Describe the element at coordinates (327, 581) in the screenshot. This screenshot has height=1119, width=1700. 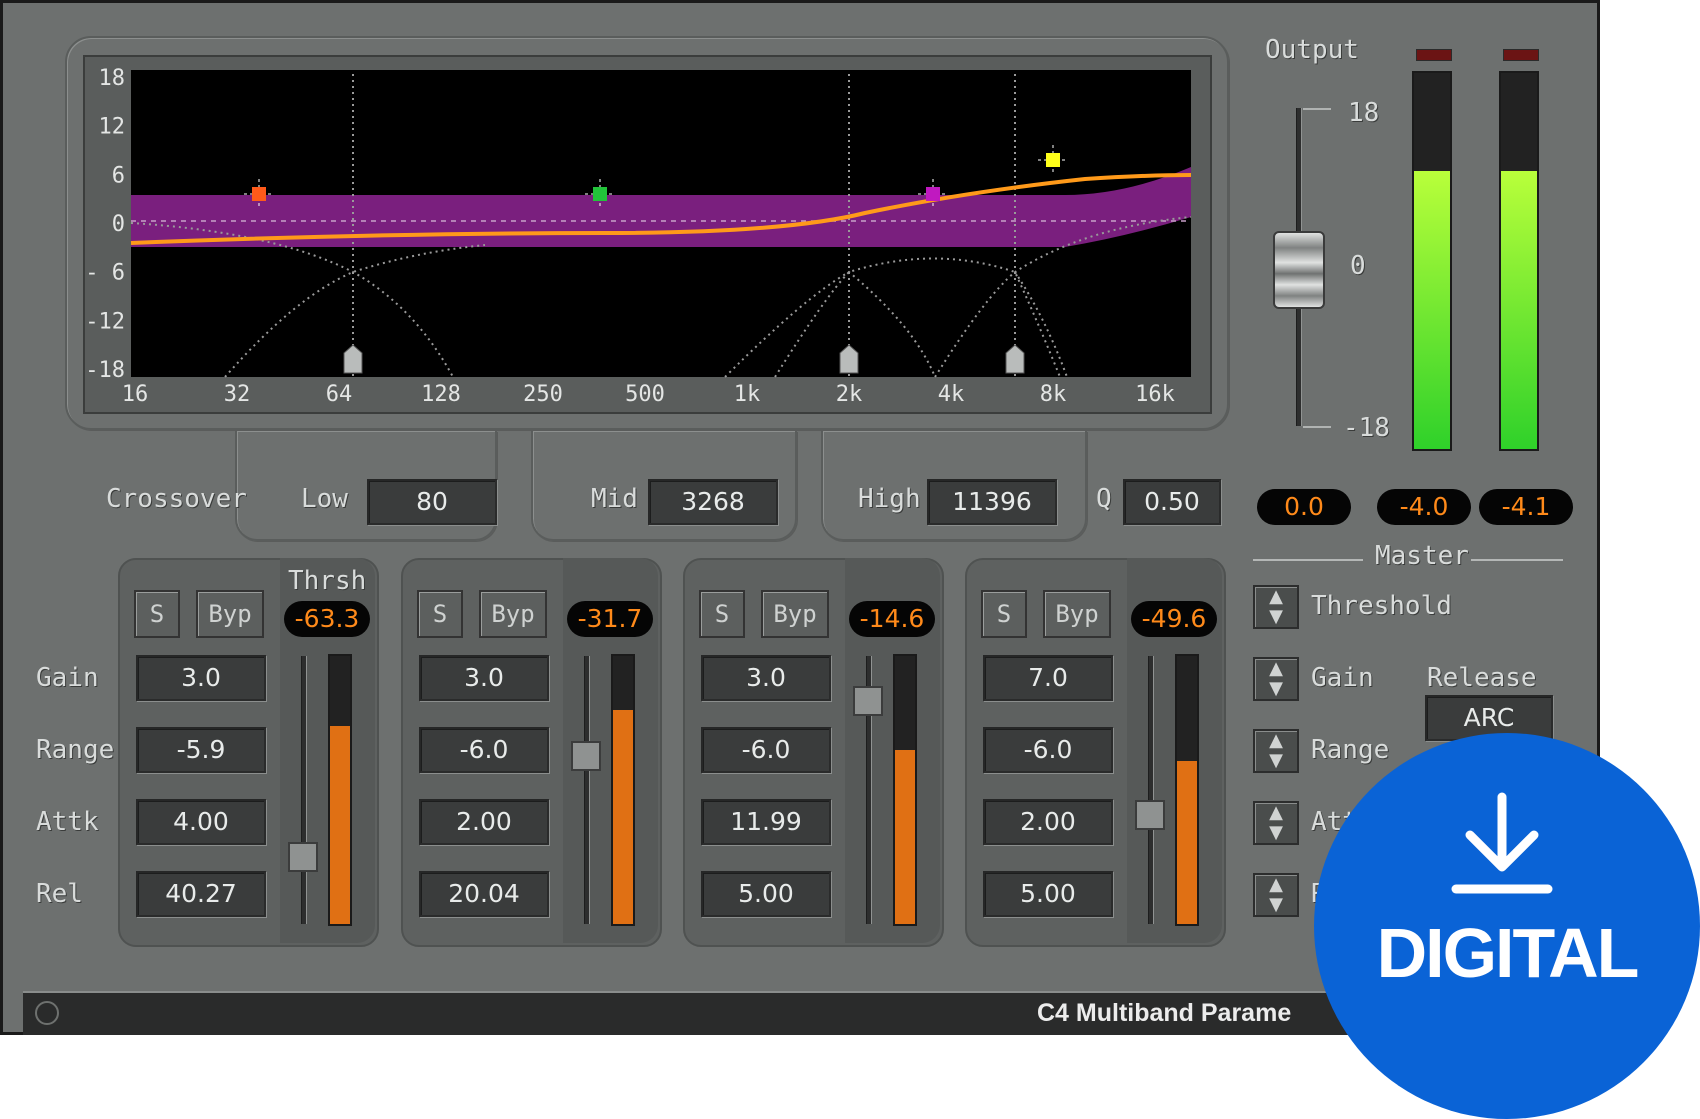
I see `thrsh-label: Thrsh` at that location.